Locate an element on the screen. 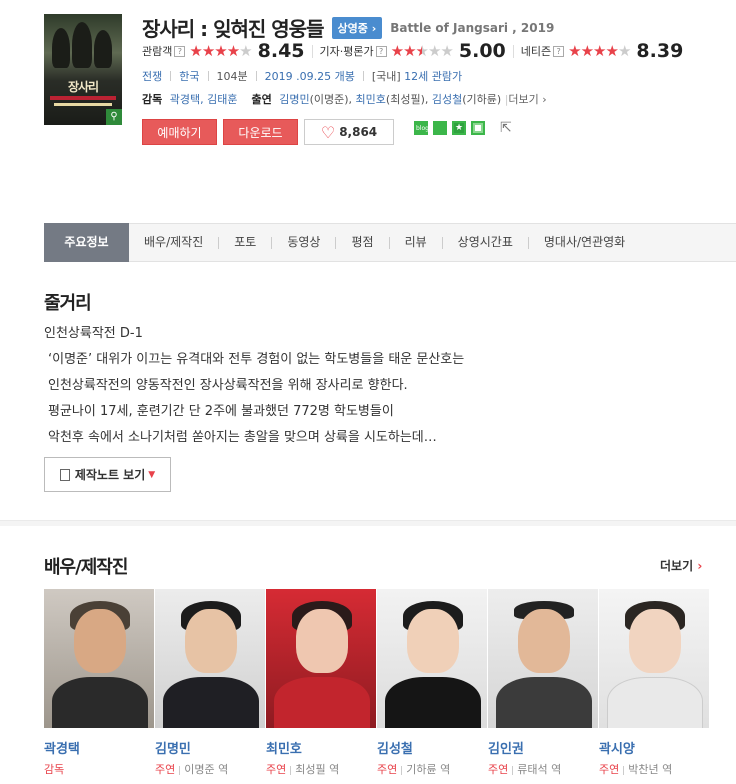  chevron-right-icon: › is located at coordinates (700, 566).